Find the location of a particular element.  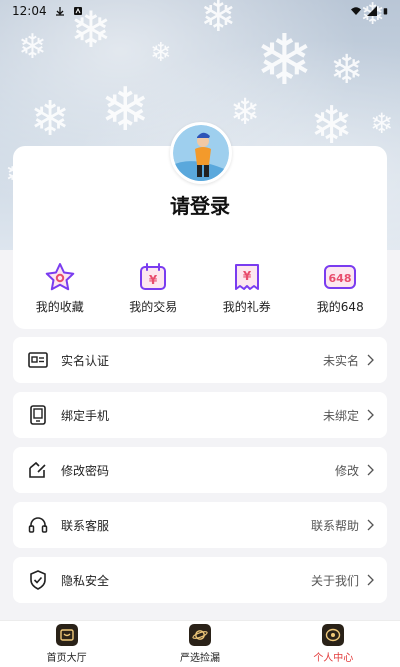

home-icon is located at coordinates (66, 635).